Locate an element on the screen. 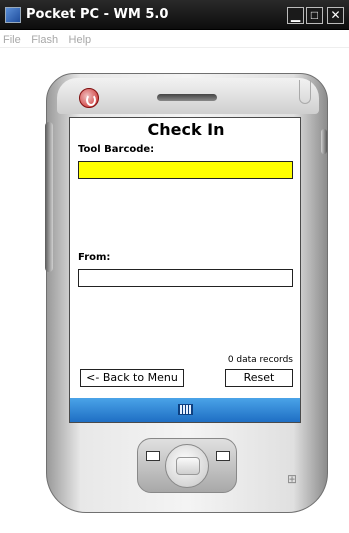 Image resolution: width=349 pixels, height=533 pixels. hardware-buttons-panel: ⊞ is located at coordinates (185, 465).